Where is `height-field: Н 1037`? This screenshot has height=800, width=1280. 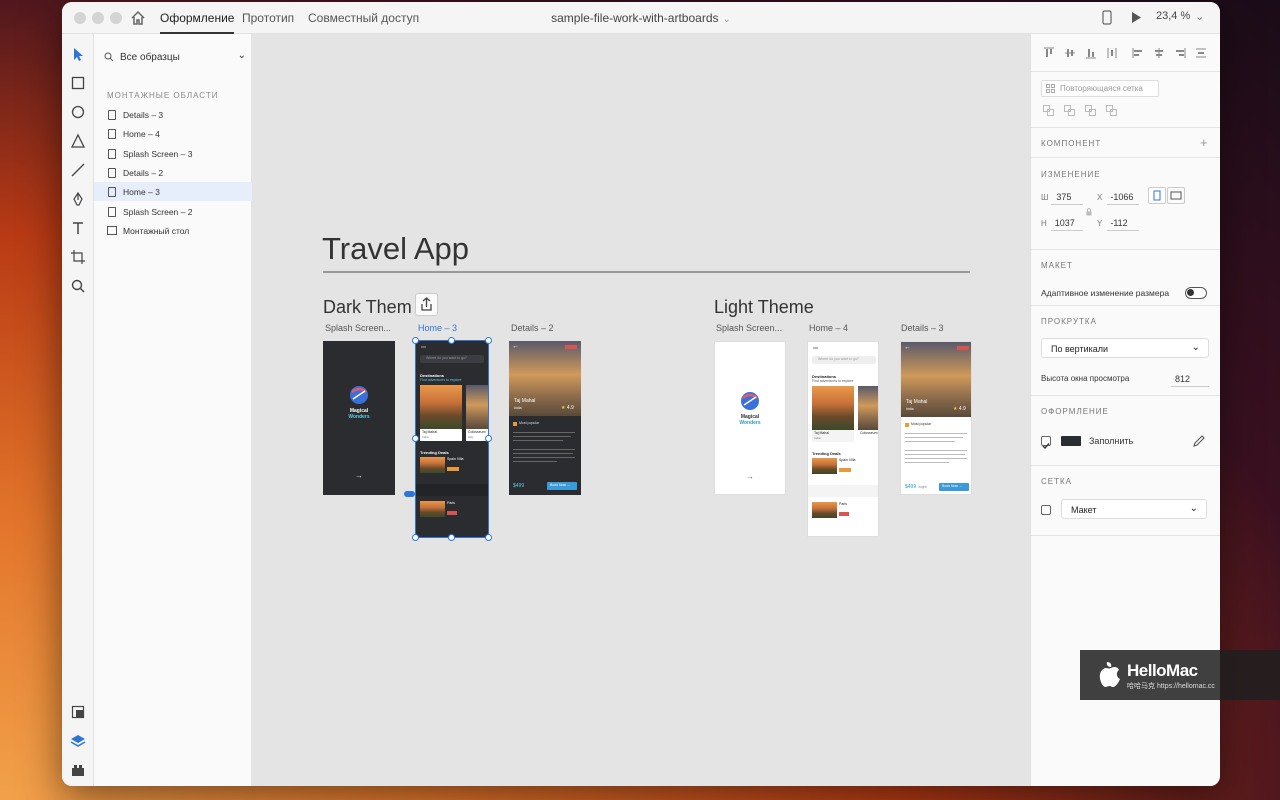 height-field: Н 1037 is located at coordinates (1058, 223).